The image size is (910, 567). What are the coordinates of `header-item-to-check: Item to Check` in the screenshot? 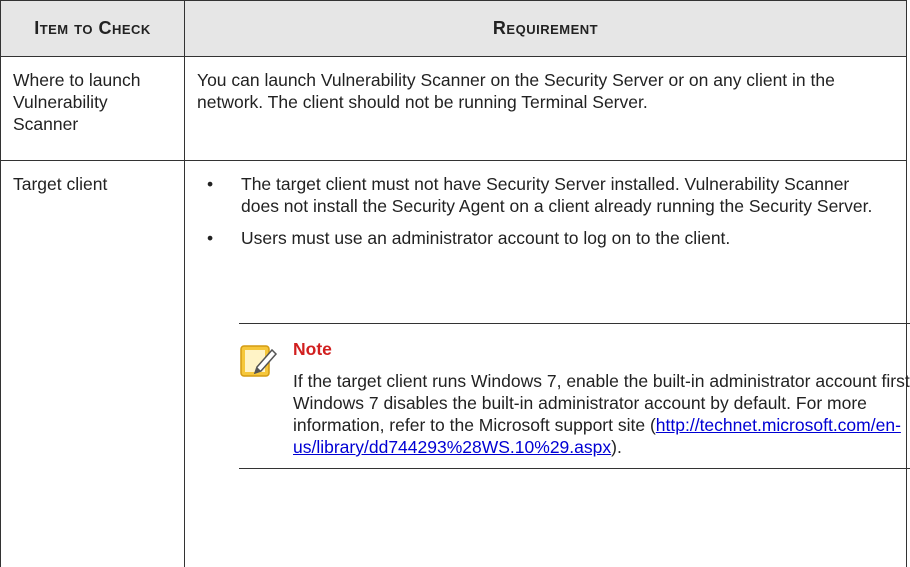 It's located at (93, 29).